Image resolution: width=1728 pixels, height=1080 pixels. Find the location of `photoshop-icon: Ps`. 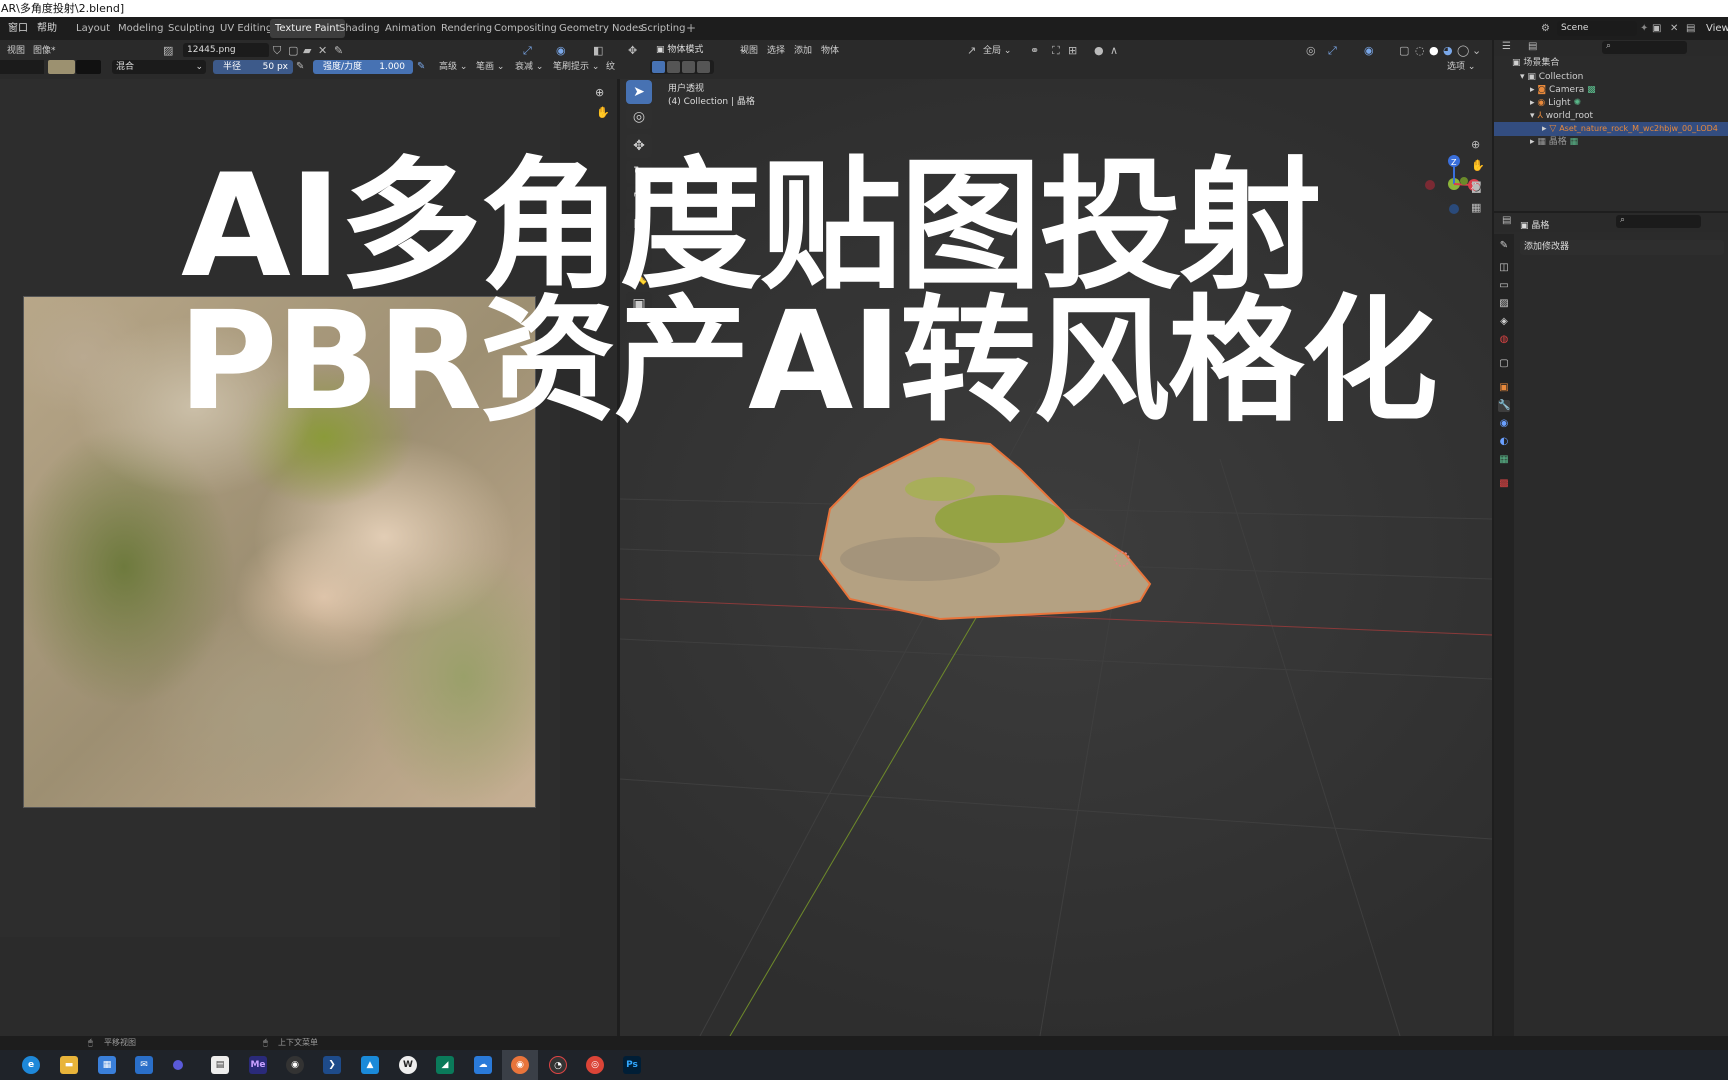

photoshop-icon: Ps is located at coordinates (632, 1065).